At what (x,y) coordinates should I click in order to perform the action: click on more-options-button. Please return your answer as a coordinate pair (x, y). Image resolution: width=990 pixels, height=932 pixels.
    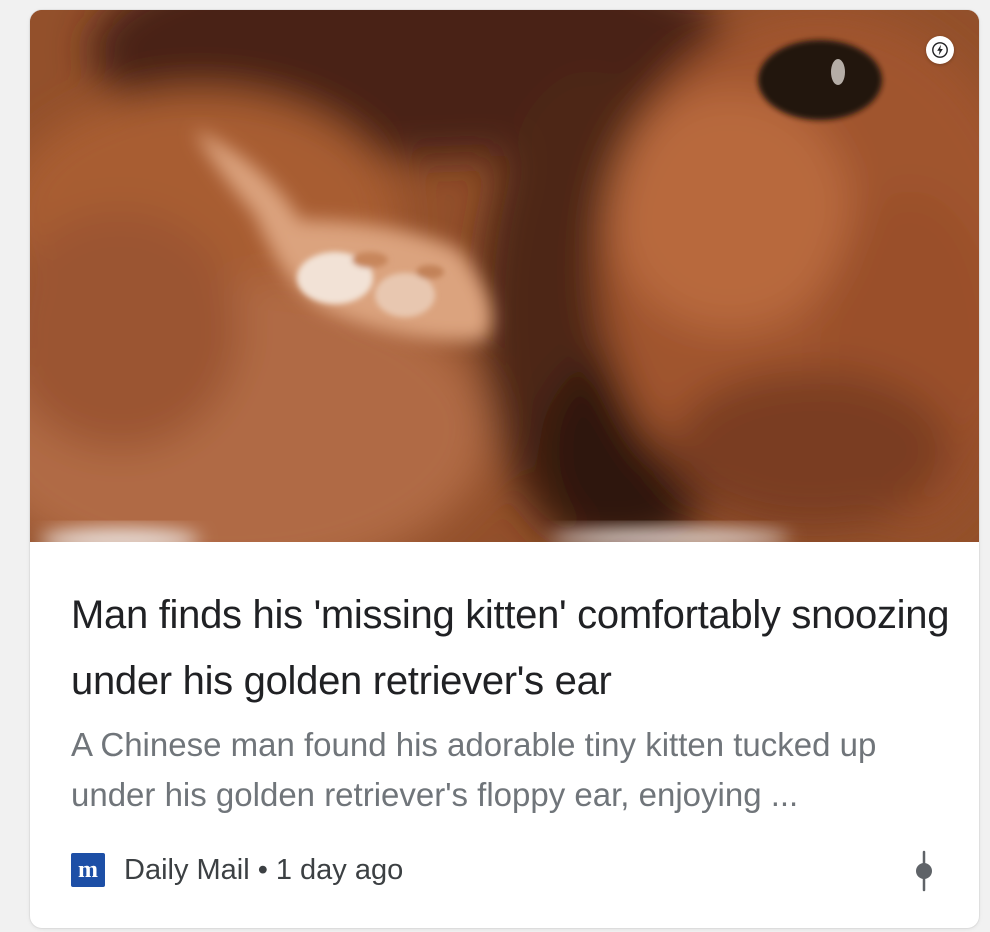
    Looking at the image, I should click on (924, 871).